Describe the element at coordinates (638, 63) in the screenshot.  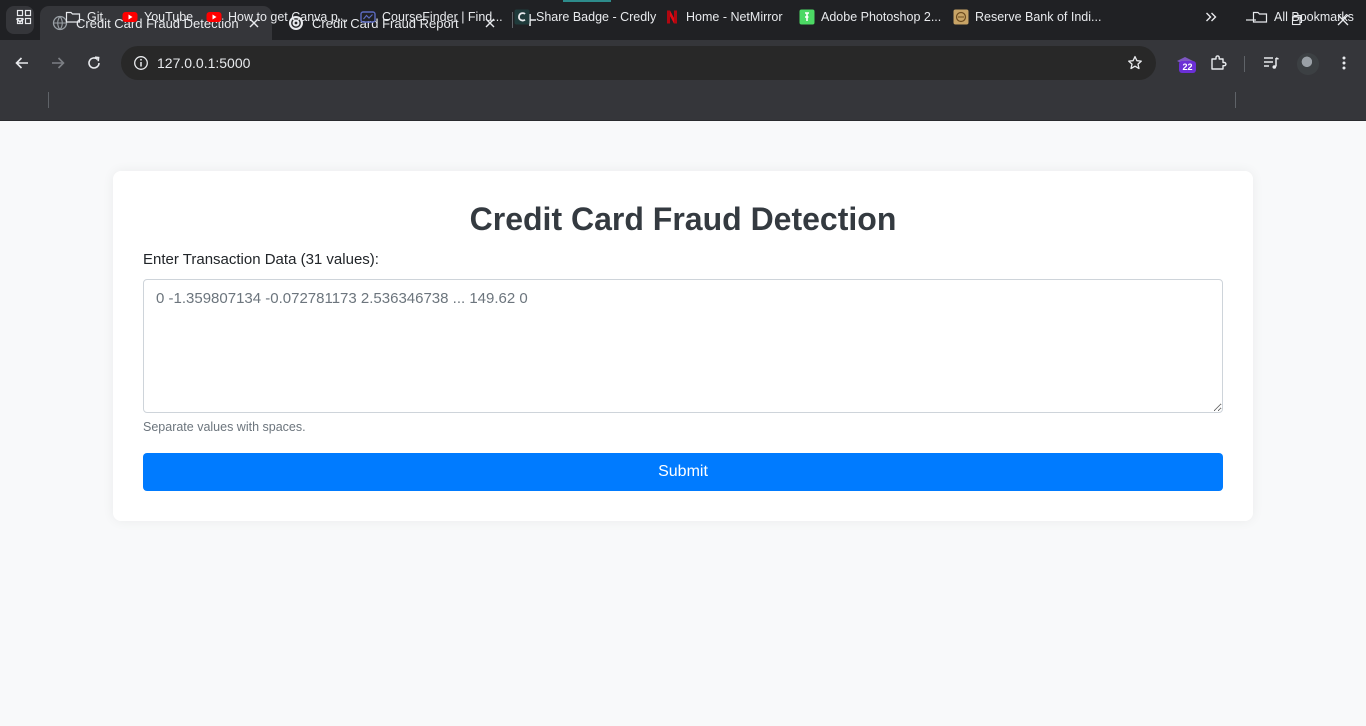
I see `address-bar: 127.0.0.1:5000` at that location.